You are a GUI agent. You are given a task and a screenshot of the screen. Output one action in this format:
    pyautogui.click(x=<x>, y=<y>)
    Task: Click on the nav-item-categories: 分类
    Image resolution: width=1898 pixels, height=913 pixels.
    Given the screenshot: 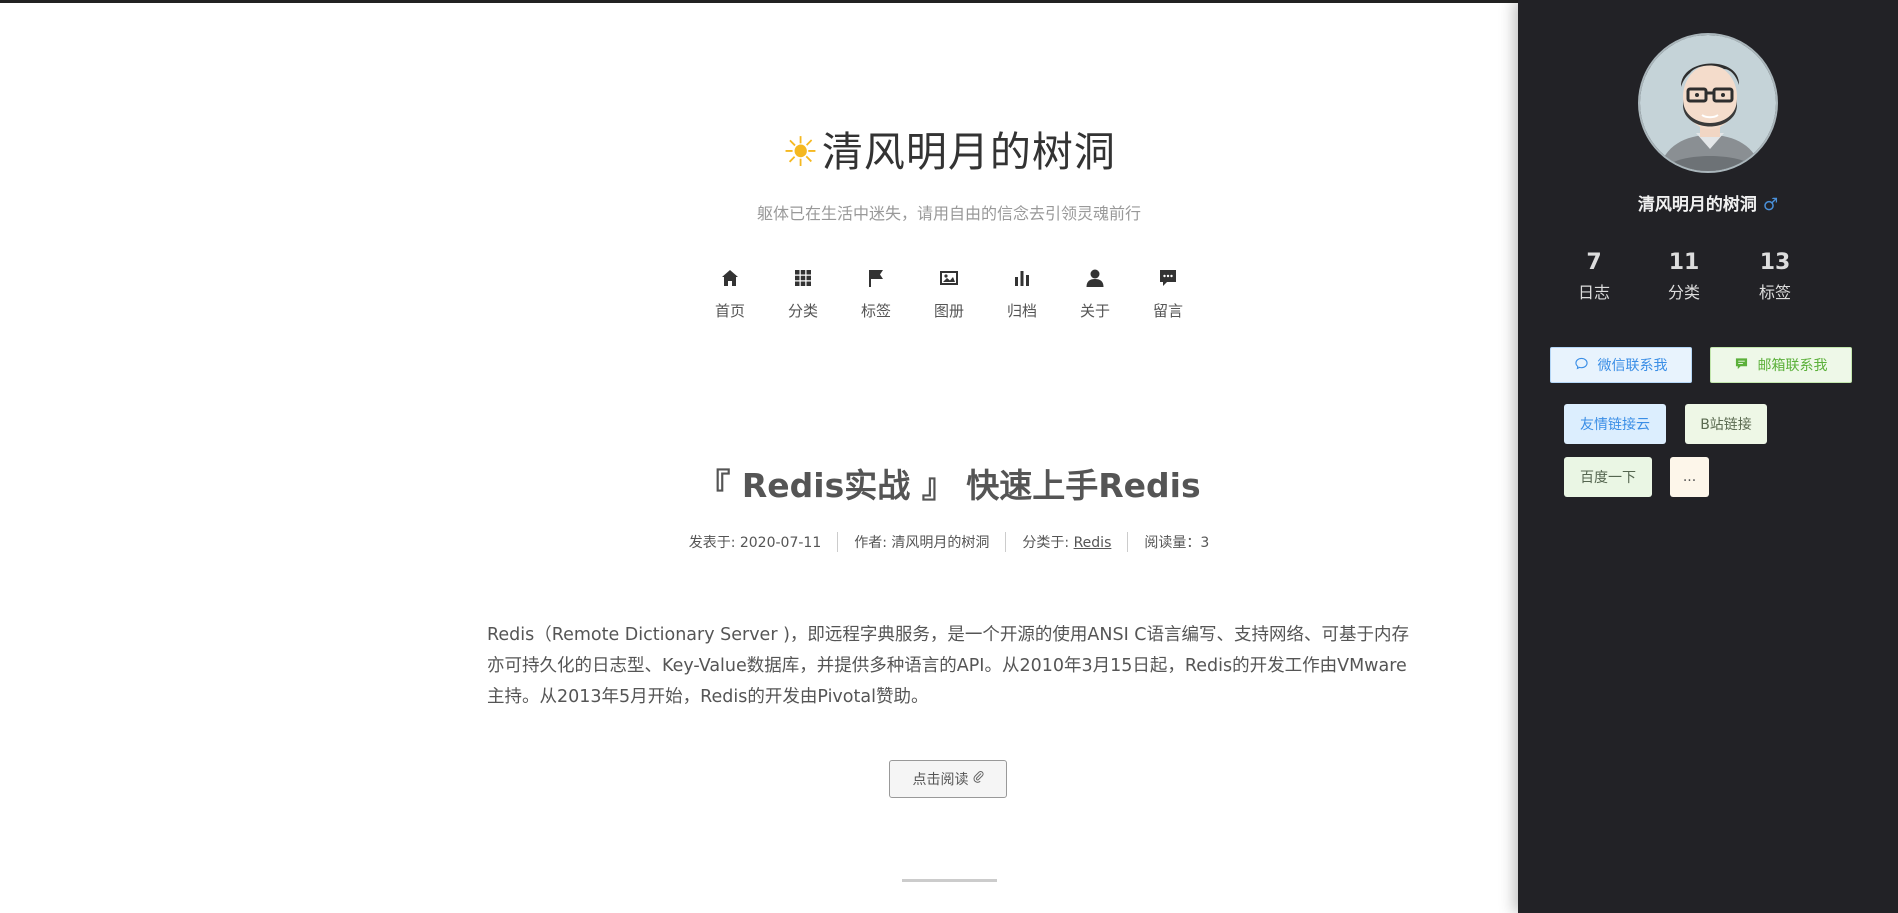 What is the action you would take?
    pyautogui.click(x=803, y=294)
    